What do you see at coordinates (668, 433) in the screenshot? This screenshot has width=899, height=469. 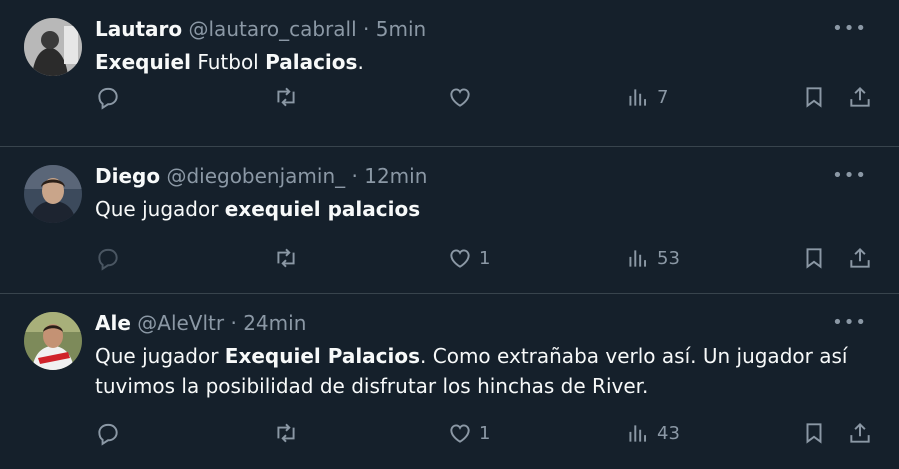 I see `views-count: 43` at bounding box center [668, 433].